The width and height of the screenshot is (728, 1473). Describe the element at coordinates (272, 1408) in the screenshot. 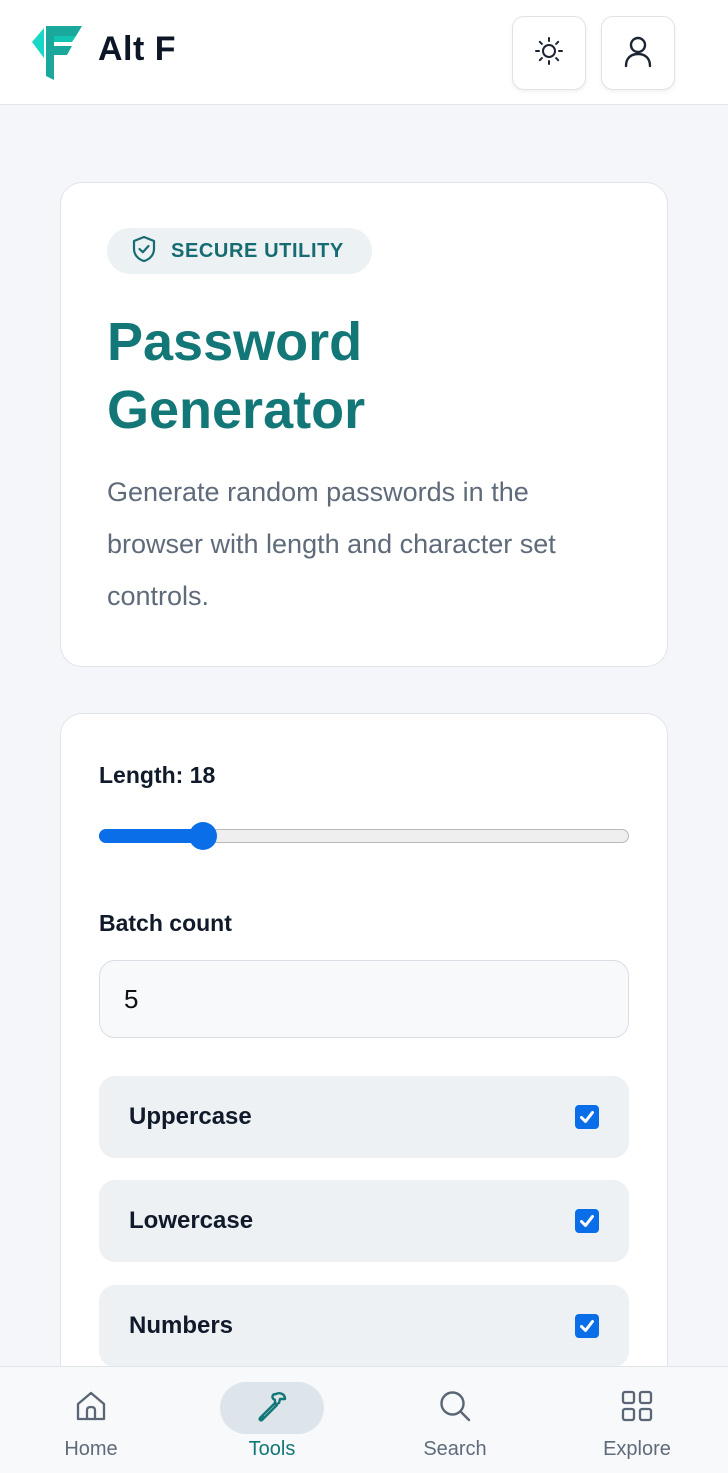

I see `wrench-icon` at that location.